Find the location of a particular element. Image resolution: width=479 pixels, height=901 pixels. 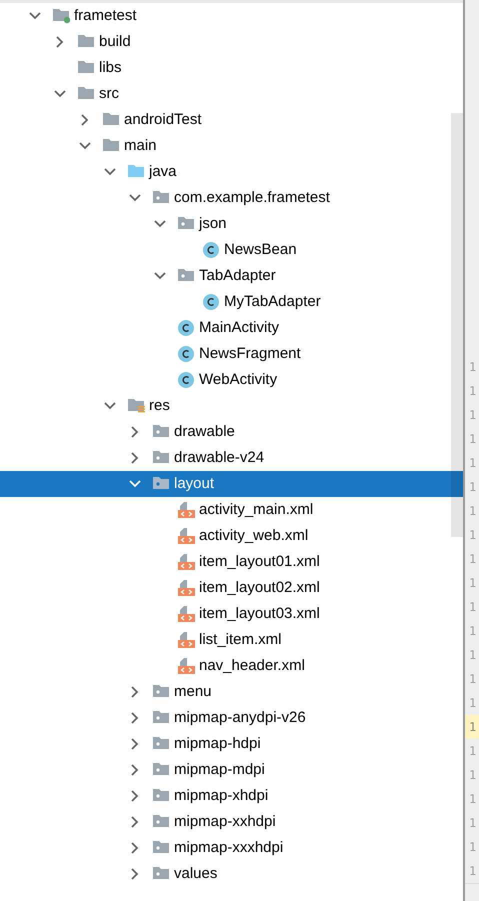

tree-row: json is located at coordinates (231, 224).